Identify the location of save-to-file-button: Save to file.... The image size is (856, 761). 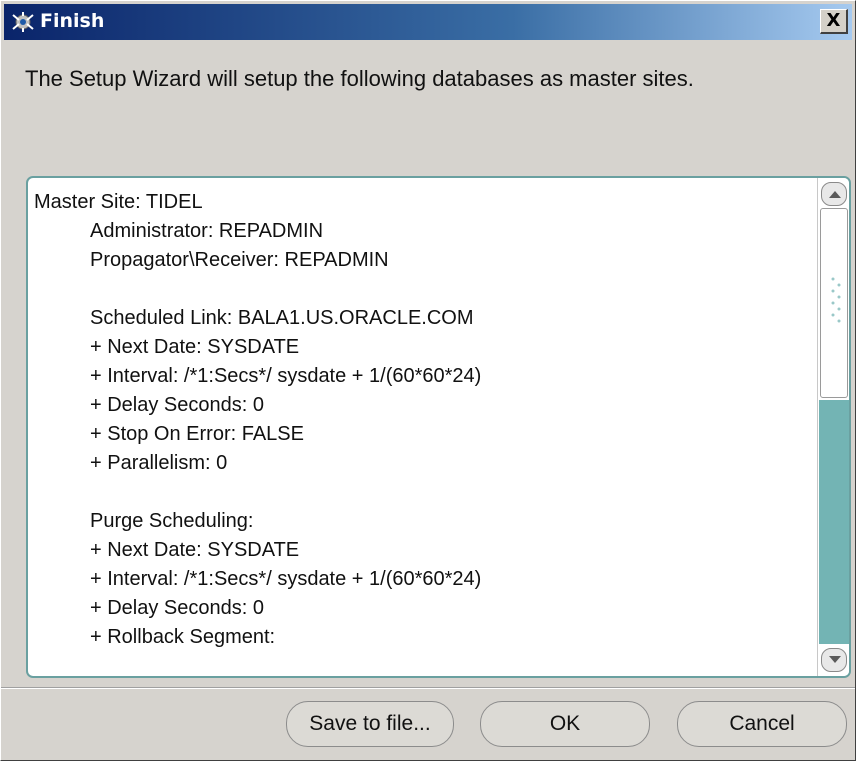
(370, 724).